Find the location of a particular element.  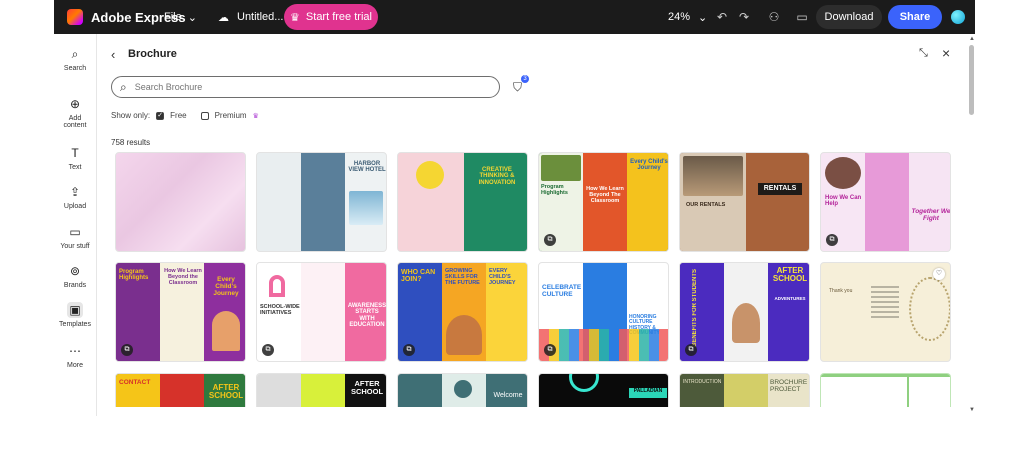

download-button: Download is located at coordinates (849, 17).